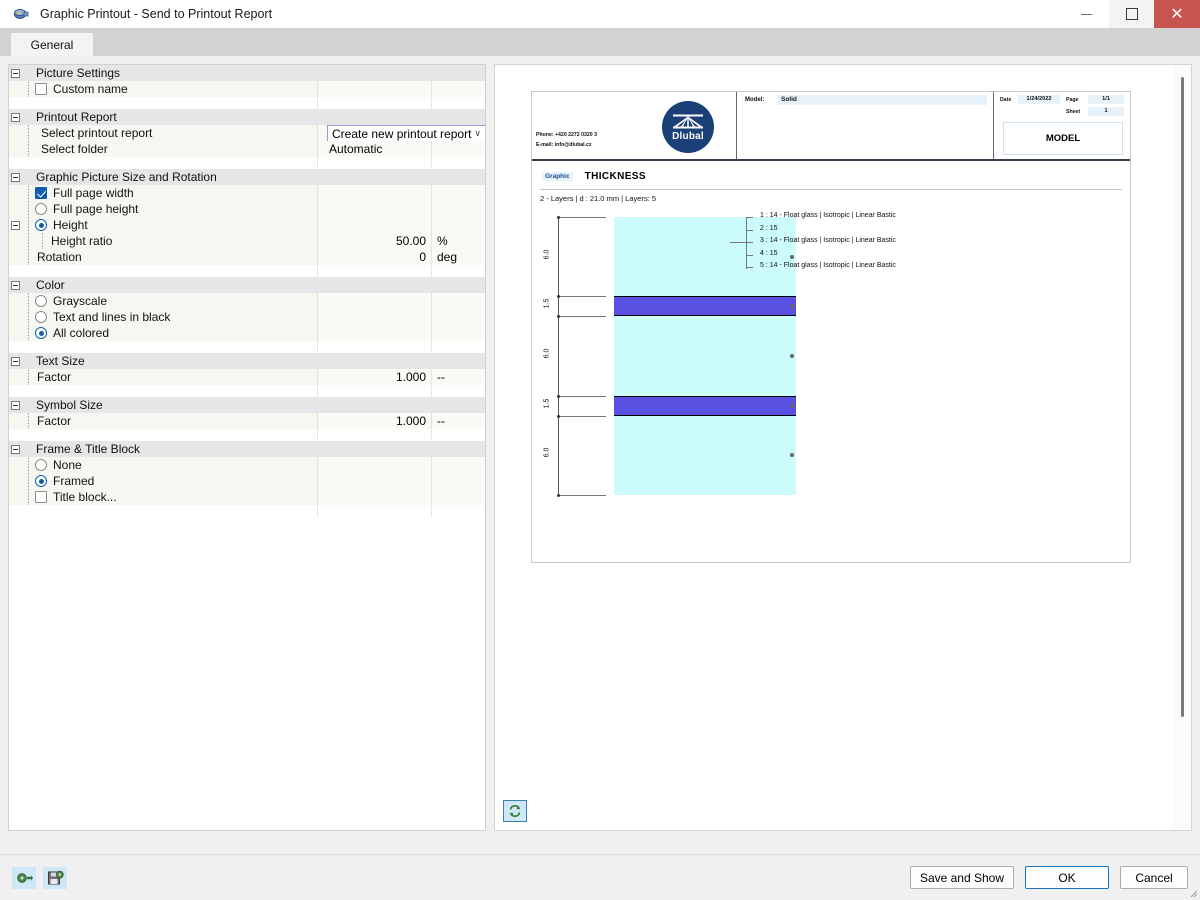 This screenshot has width=1200, height=900. What do you see at coordinates (1131, 14) in the screenshot?
I see `maximize-button` at bounding box center [1131, 14].